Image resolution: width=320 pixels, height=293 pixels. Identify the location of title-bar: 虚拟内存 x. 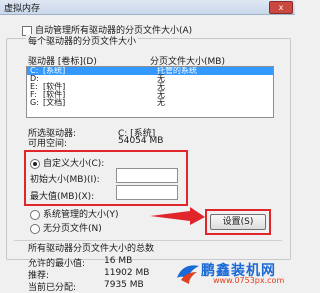
(147, 7).